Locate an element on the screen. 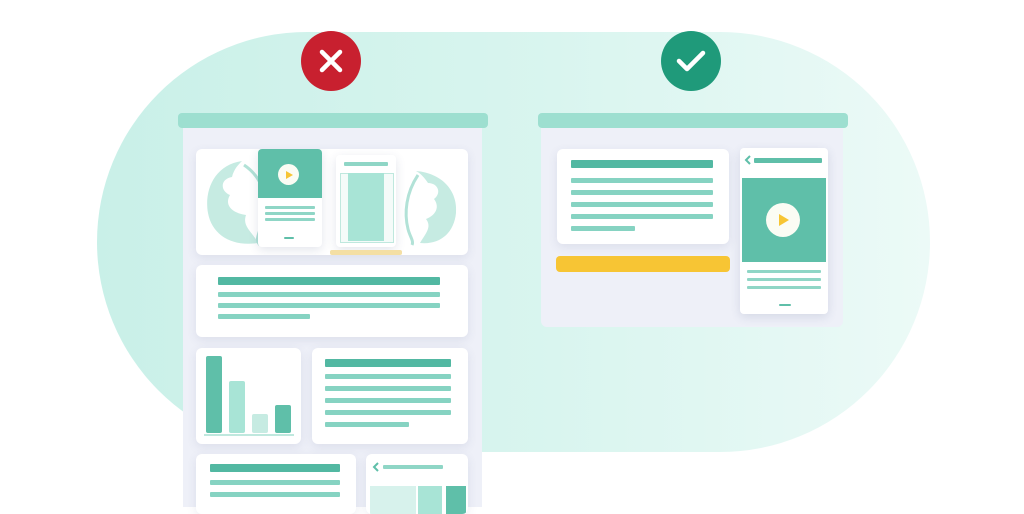 Image resolution: width=1024 pixels, height=514 pixels. checkmark-icon is located at coordinates (691, 61).